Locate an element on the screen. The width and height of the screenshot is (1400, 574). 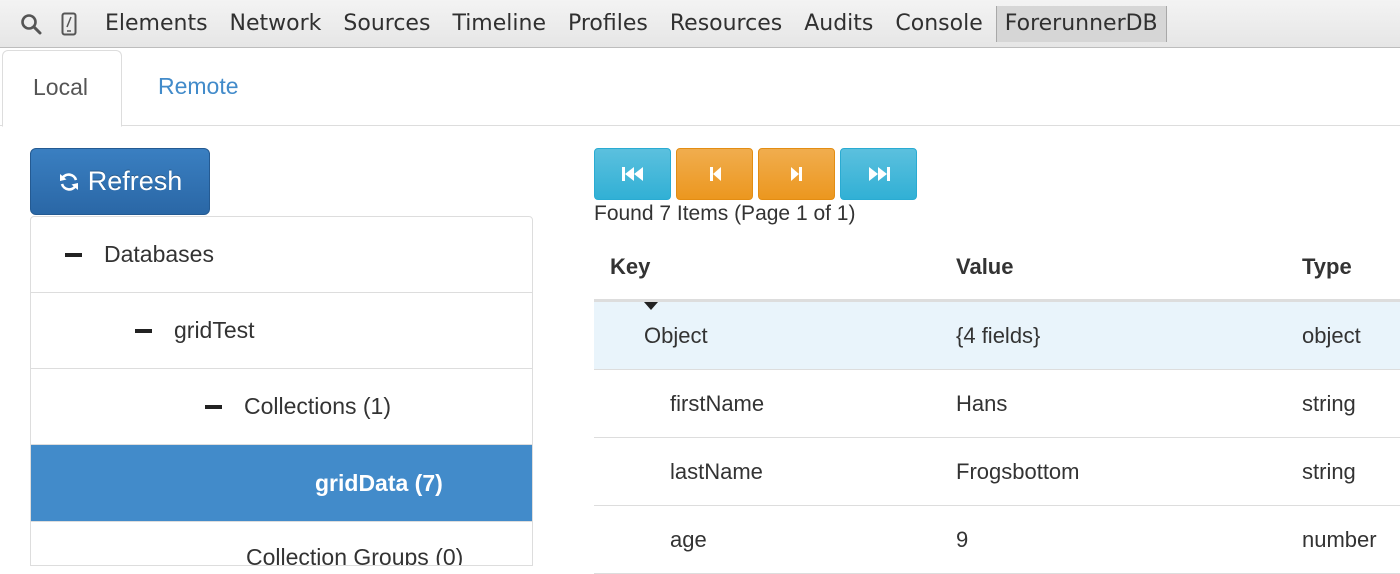
previous-page-button is located at coordinates (714, 174).